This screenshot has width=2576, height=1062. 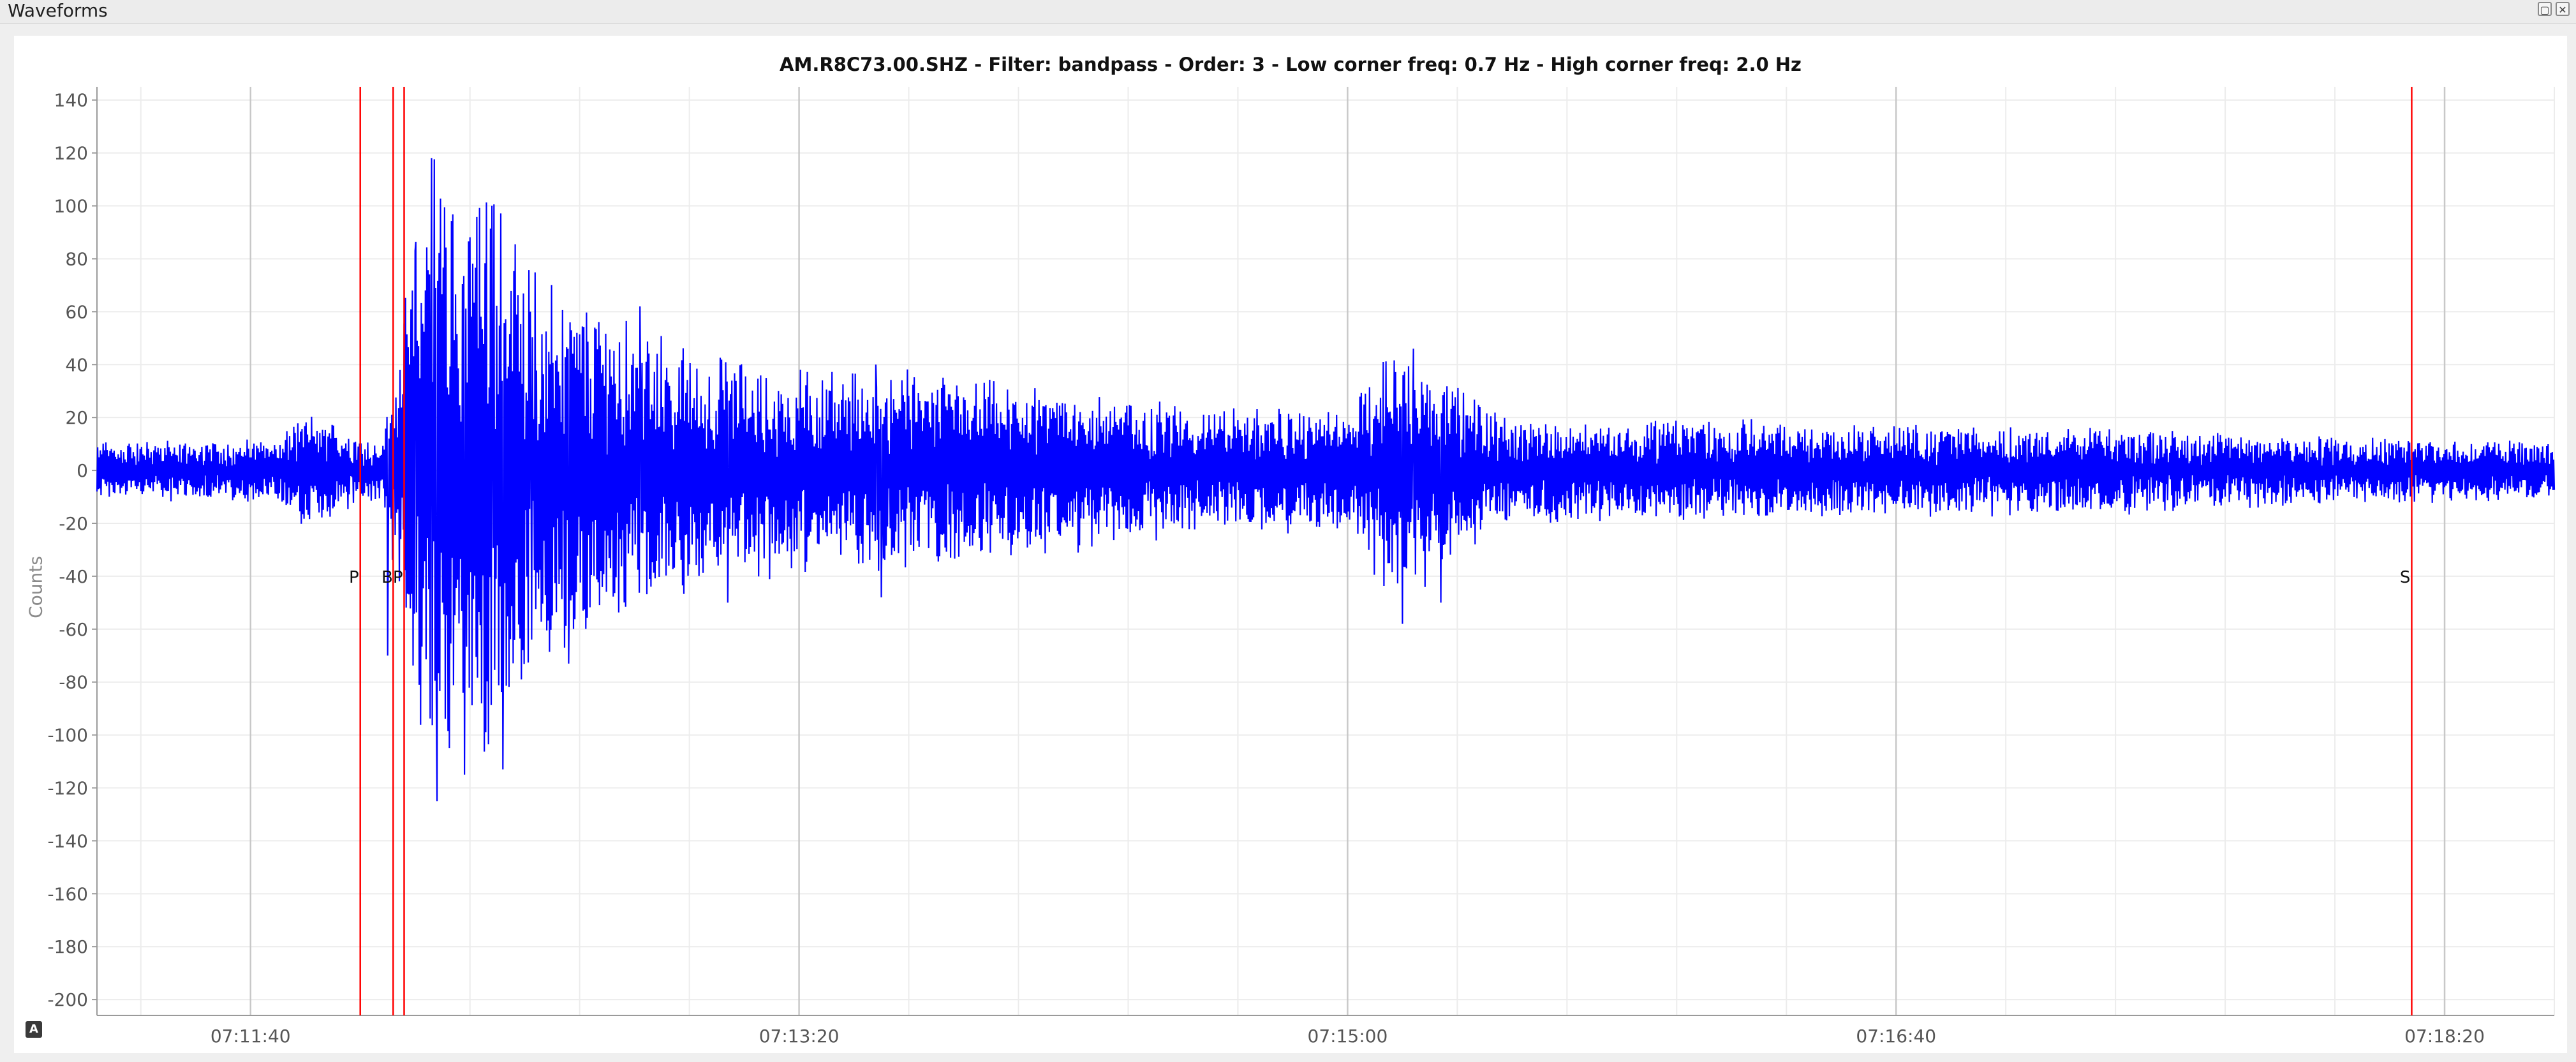 I want to click on restore-icon: ▢, so click(x=2545, y=9).